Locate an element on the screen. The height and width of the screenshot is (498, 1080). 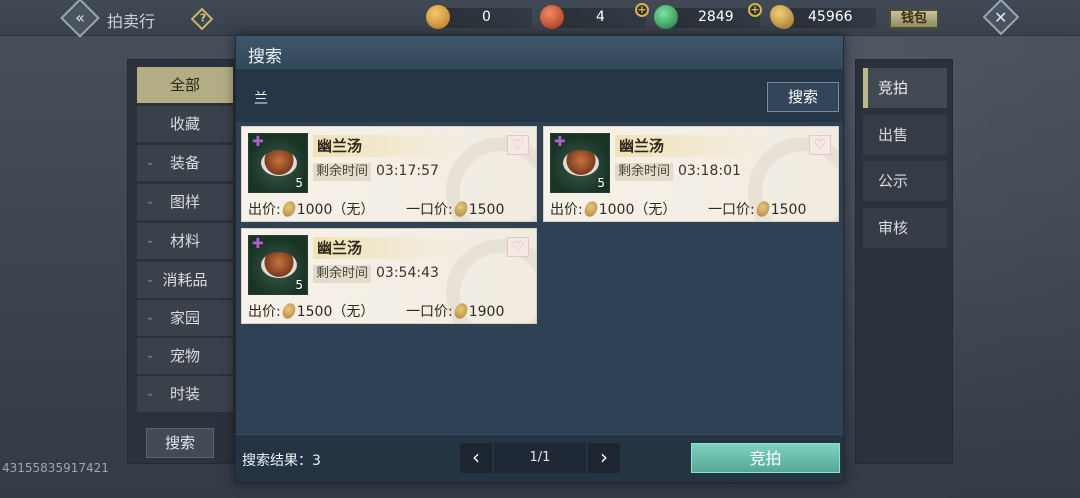
add-red-orb-icon: + is located at coordinates (642, 10).